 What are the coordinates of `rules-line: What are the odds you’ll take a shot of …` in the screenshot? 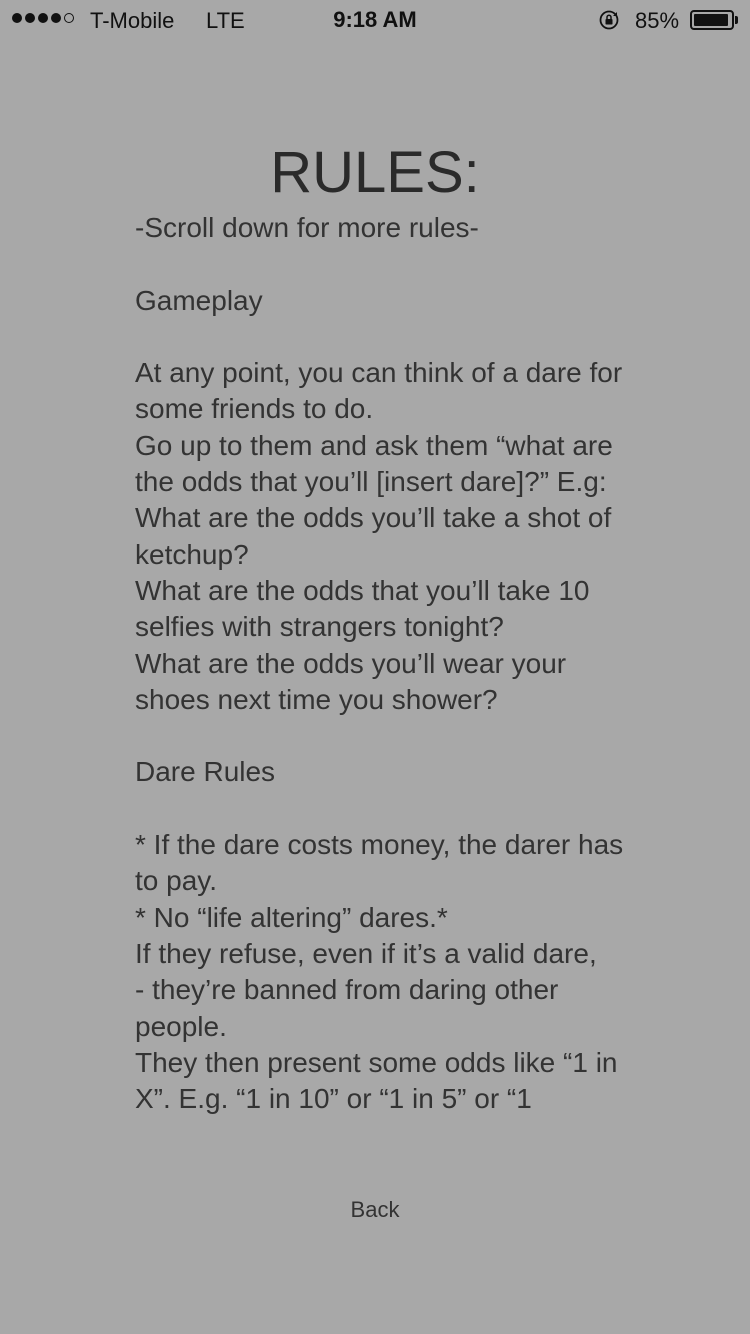 It's located at (373, 536).